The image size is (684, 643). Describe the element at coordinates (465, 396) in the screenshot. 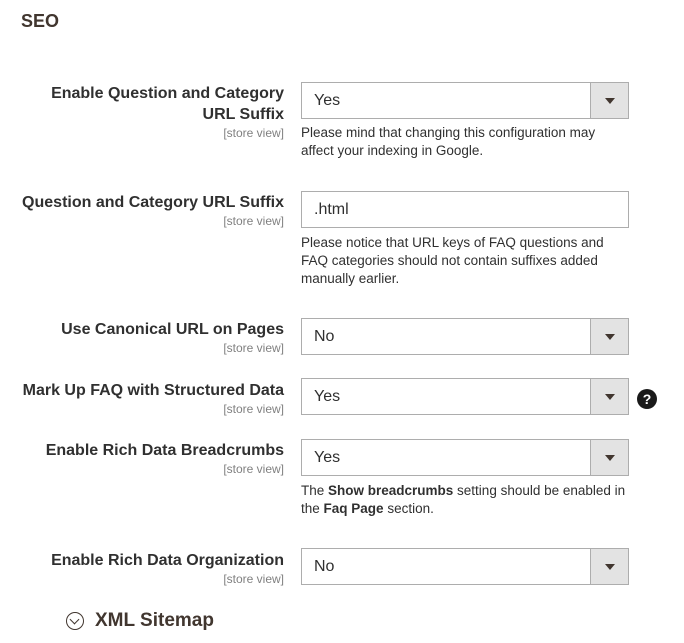

I see `structured-data-select: Yes` at that location.